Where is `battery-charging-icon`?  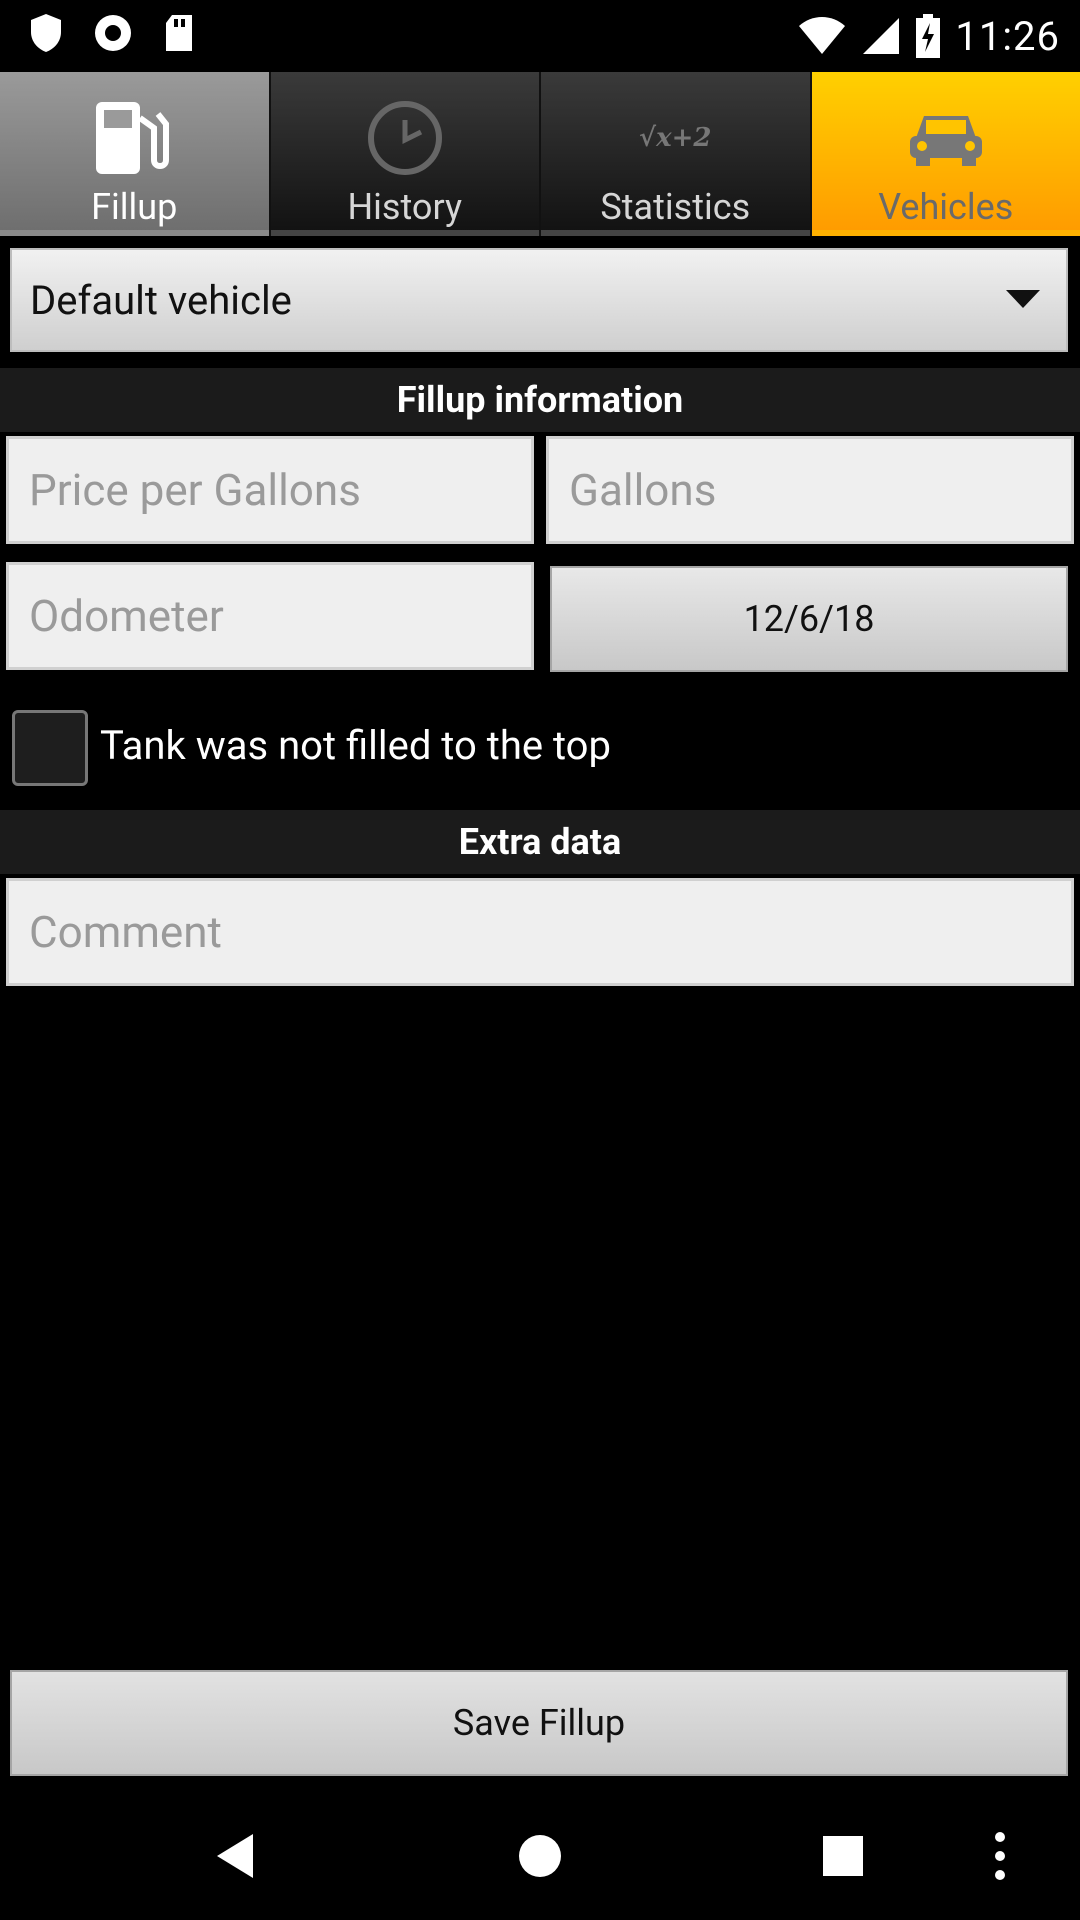 battery-charging-icon is located at coordinates (928, 36).